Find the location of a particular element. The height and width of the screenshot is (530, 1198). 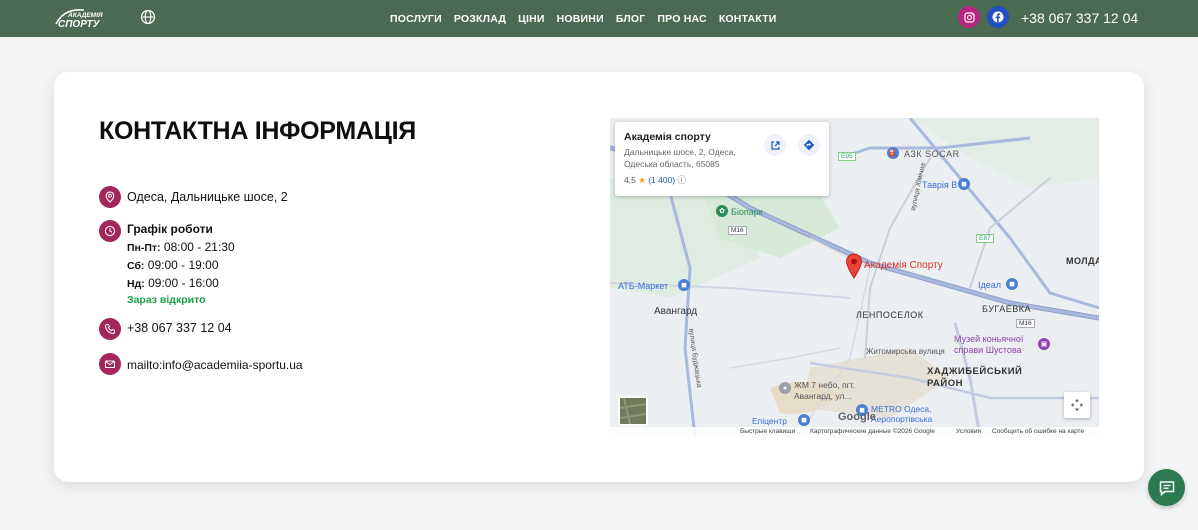

map-label-molda: МОЛДА is located at coordinates (1082, 261).